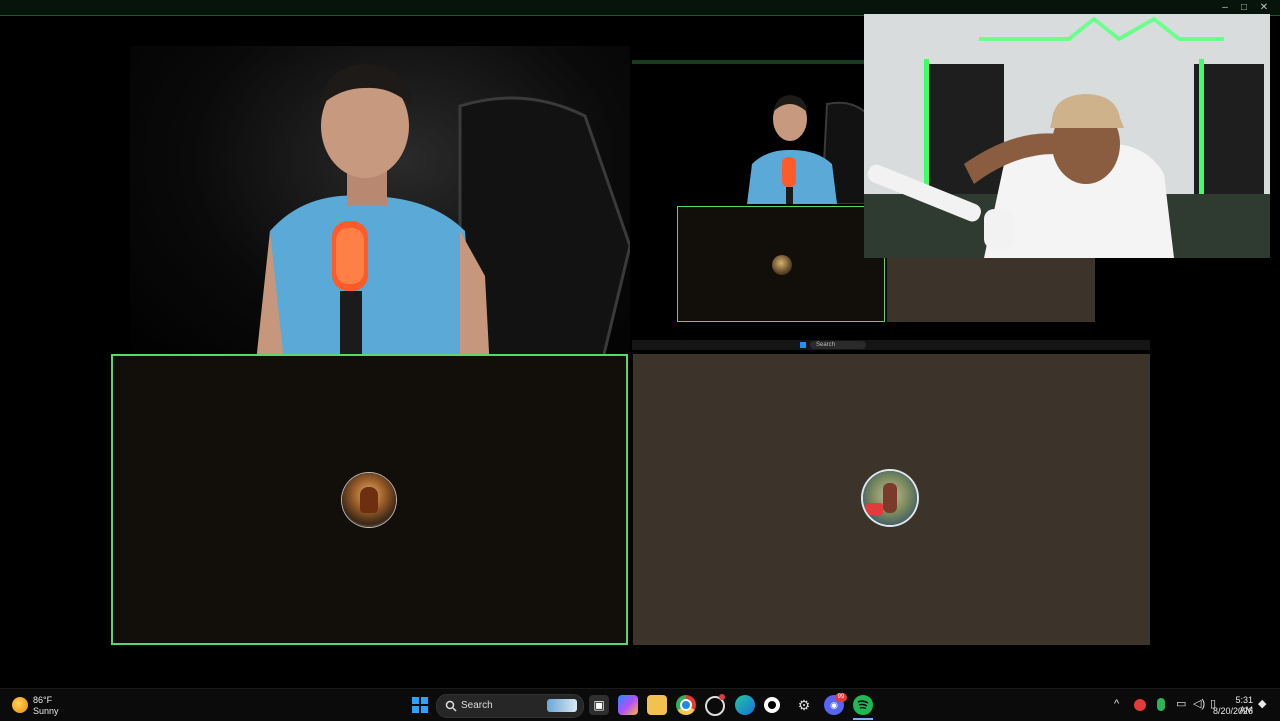 This screenshot has height=721, width=1280. Describe the element at coordinates (1244, 7) in the screenshot. I see `maximize-button: □` at that location.